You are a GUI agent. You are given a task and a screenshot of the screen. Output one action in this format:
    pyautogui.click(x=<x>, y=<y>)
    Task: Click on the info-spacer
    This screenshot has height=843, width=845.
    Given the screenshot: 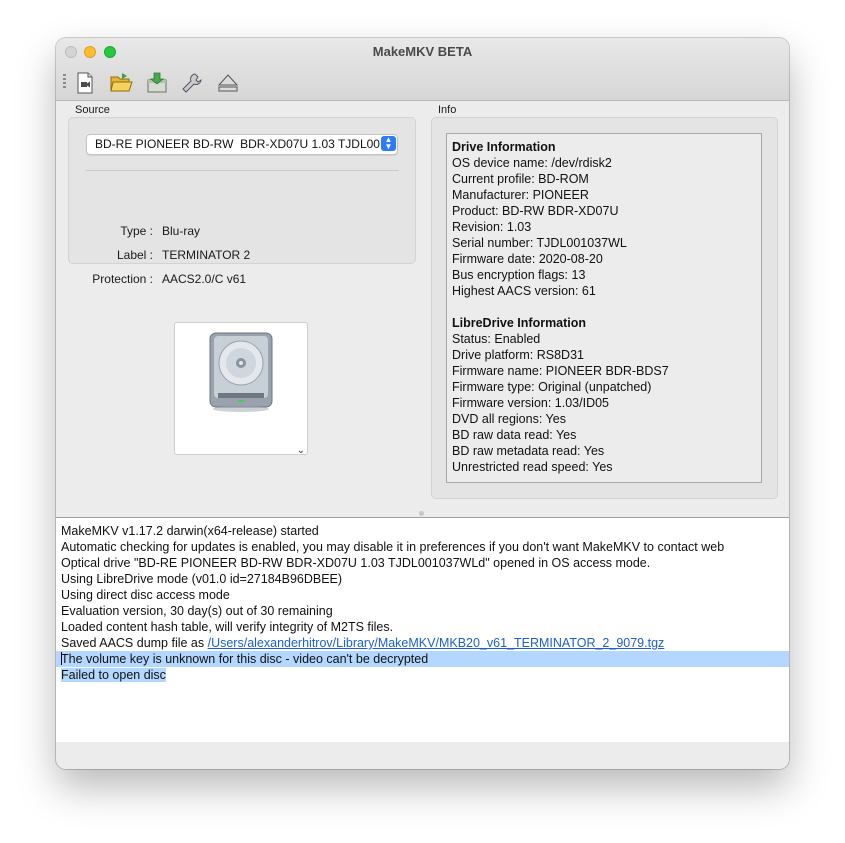 What is the action you would take?
    pyautogui.click(x=560, y=307)
    